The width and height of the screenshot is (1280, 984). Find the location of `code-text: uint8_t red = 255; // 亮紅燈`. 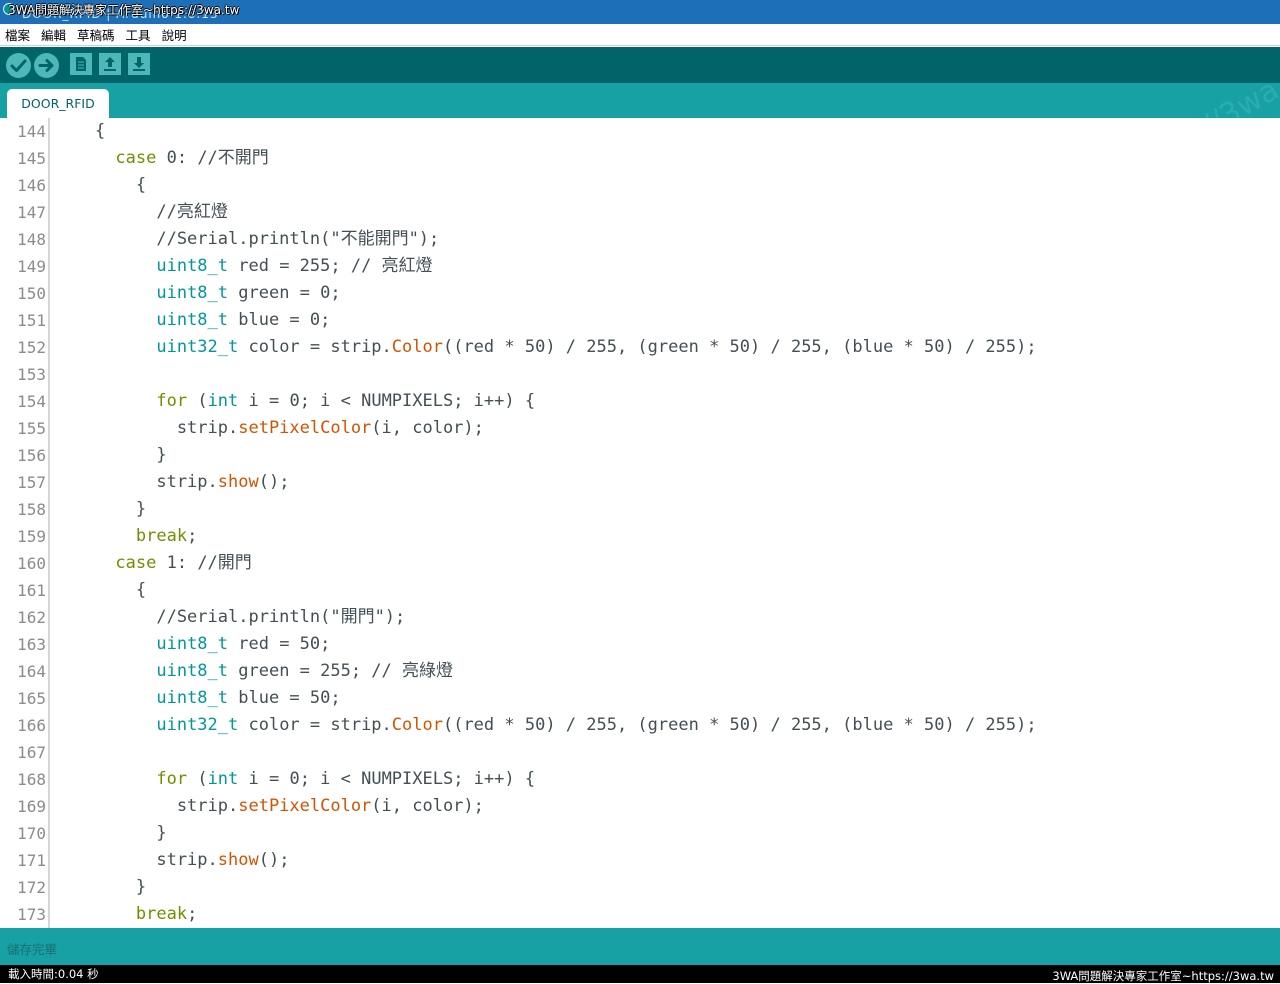

code-text: uint8_t red = 255; // 亮紅燈 is located at coordinates (243, 266).